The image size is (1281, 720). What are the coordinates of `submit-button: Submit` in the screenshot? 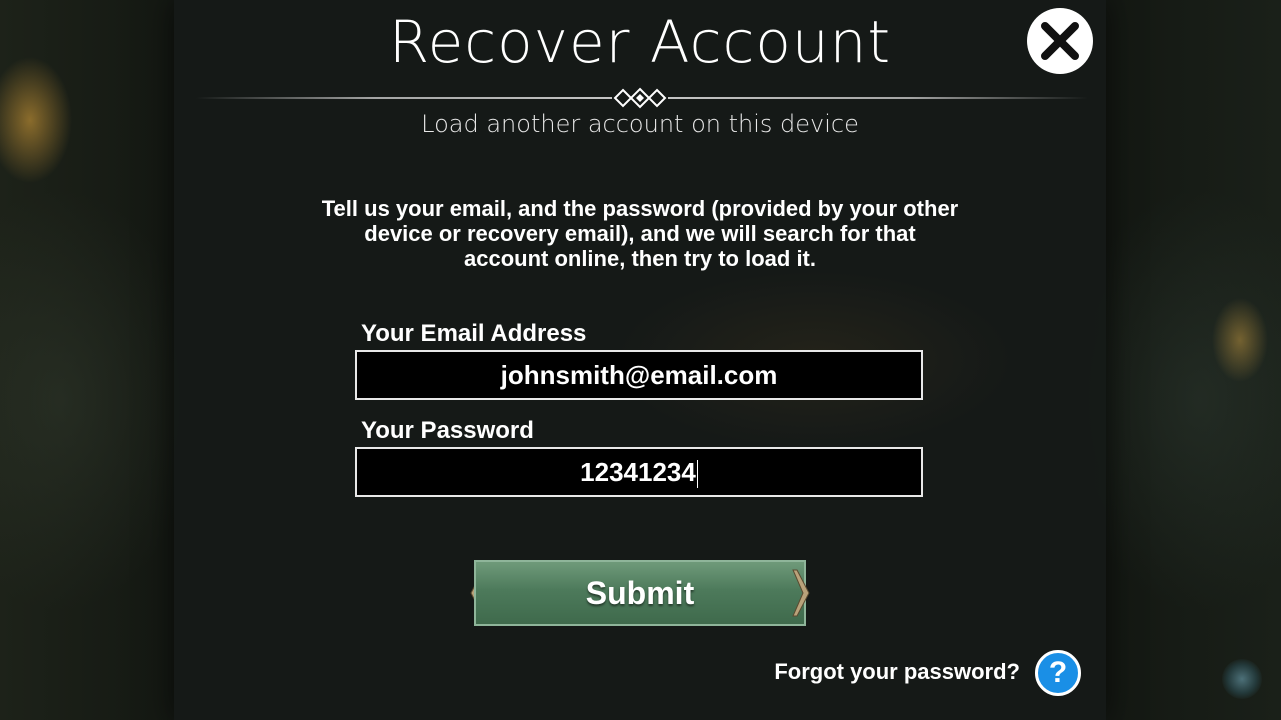 It's located at (640, 593).